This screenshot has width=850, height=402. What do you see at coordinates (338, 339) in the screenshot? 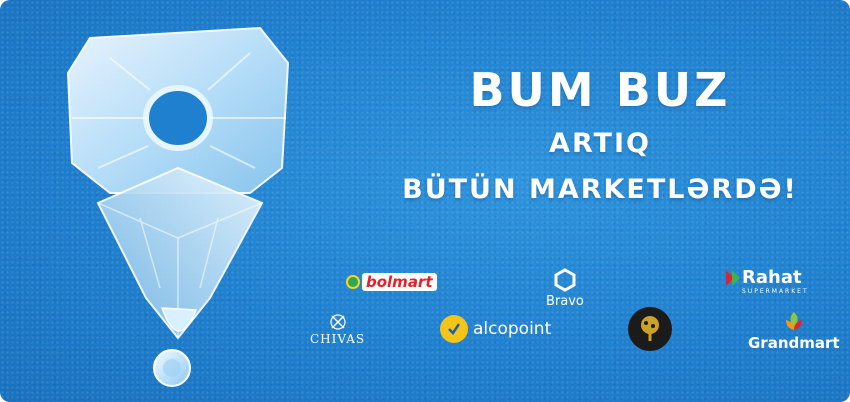
I see `chivas-logo-text: CHIVAS` at bounding box center [338, 339].